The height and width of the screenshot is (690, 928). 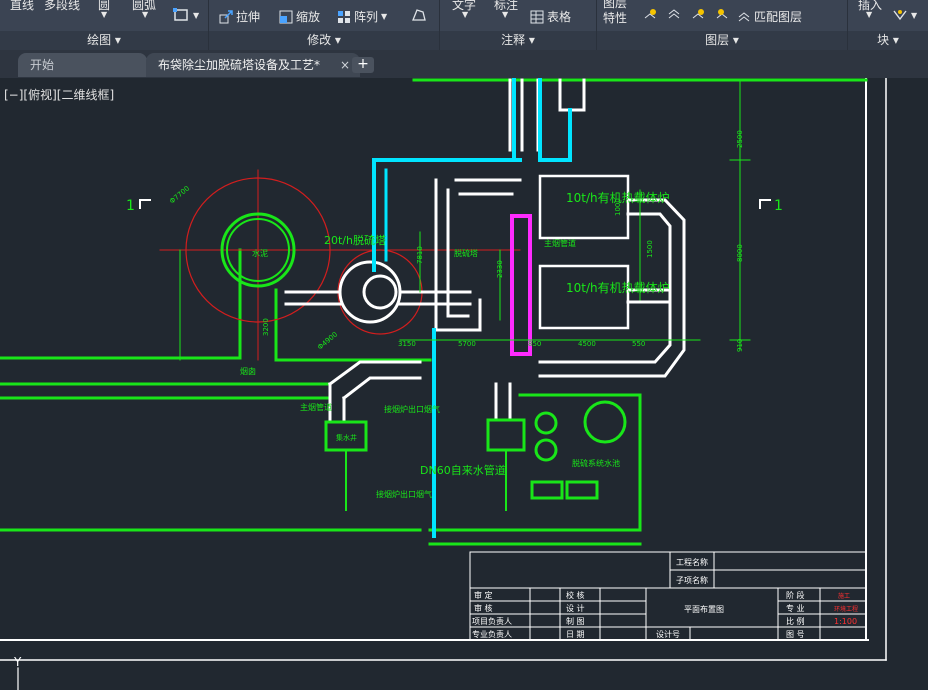 I want to click on chimney-label: 烟囱, so click(x=248, y=371).